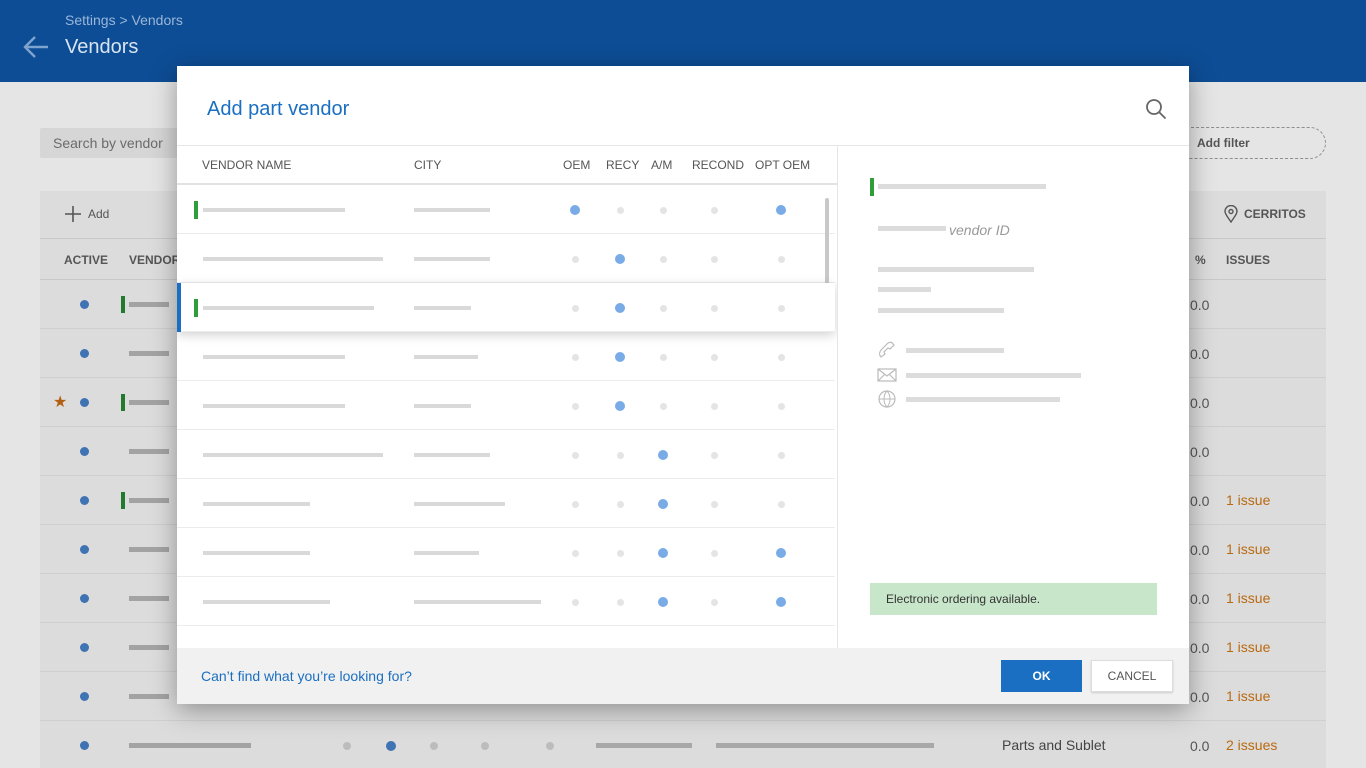  Describe the element at coordinates (86, 214) in the screenshot. I see `add-vendor-button: Add` at that location.